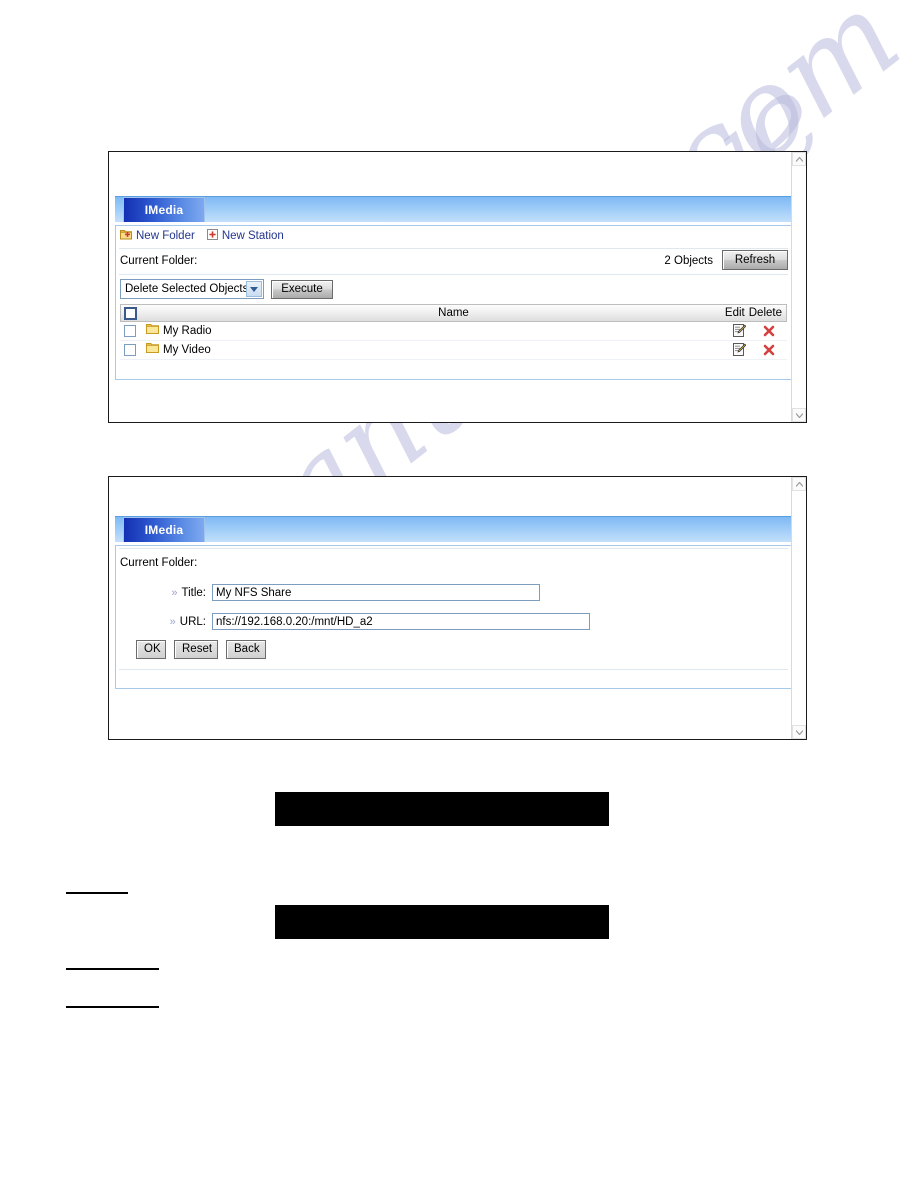 This screenshot has height=1188, width=918. What do you see at coordinates (126, 236) in the screenshot?
I see `folder-add-icon` at bounding box center [126, 236].